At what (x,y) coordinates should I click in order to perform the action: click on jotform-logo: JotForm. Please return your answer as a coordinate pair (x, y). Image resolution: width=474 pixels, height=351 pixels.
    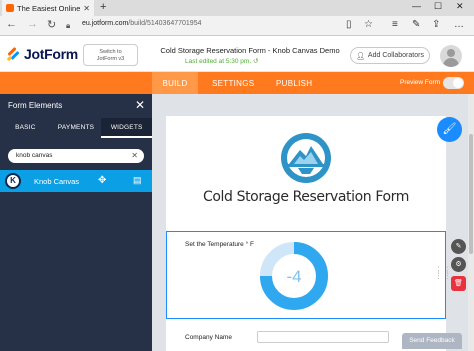
    Looking at the image, I should click on (42, 54).